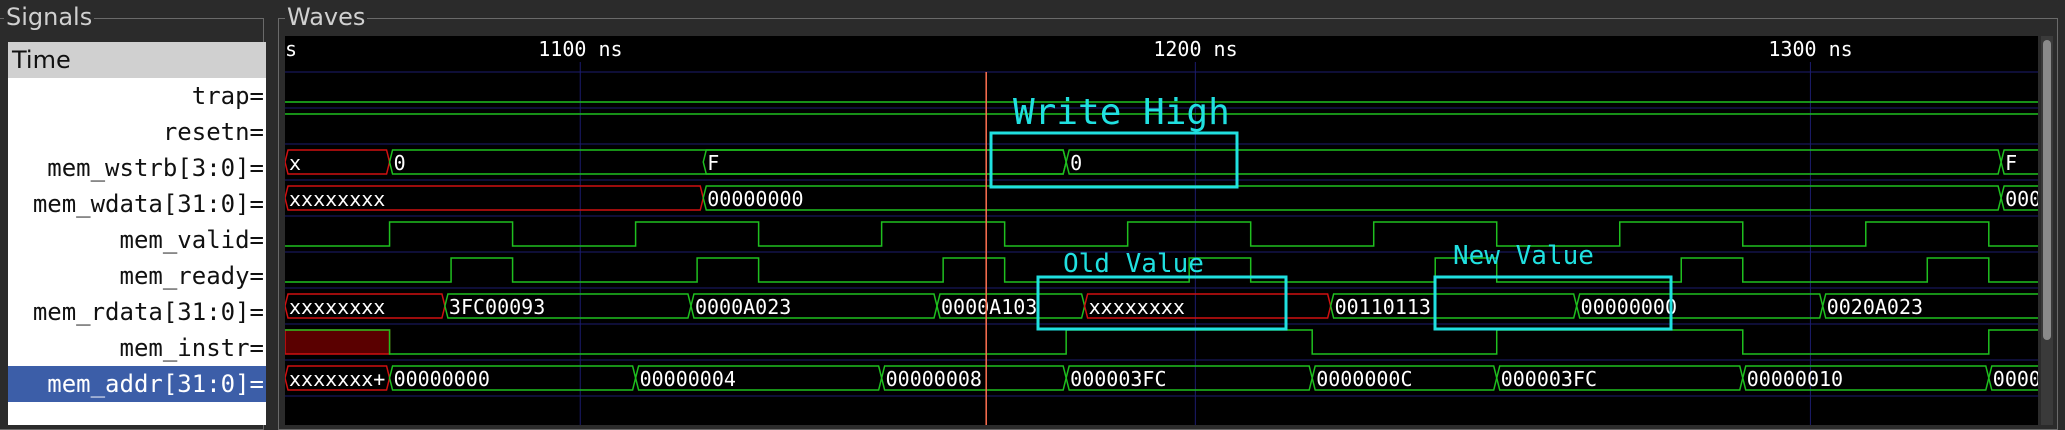 This screenshot has height=430, width=2065. What do you see at coordinates (137, 132) in the screenshot?
I see `signal-resetn: resetn=` at bounding box center [137, 132].